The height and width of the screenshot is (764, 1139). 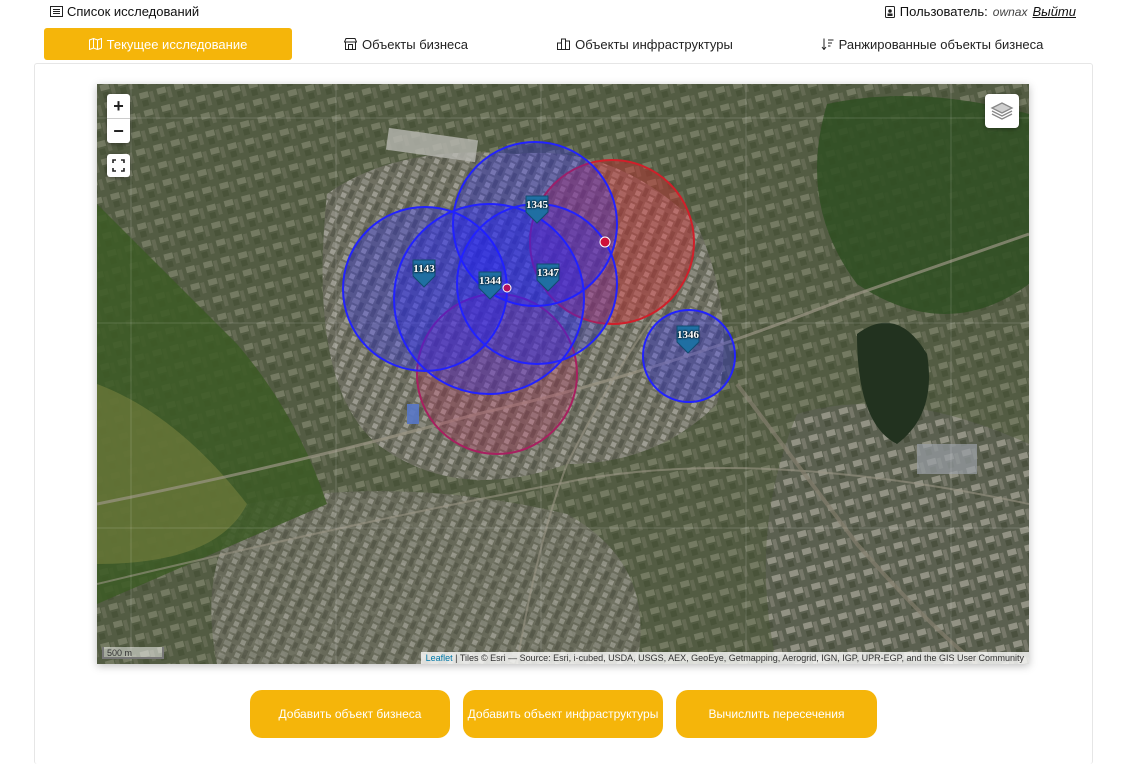 I want to click on add-business-object-button: Добавить объект бизнеса, so click(x=350, y=714).